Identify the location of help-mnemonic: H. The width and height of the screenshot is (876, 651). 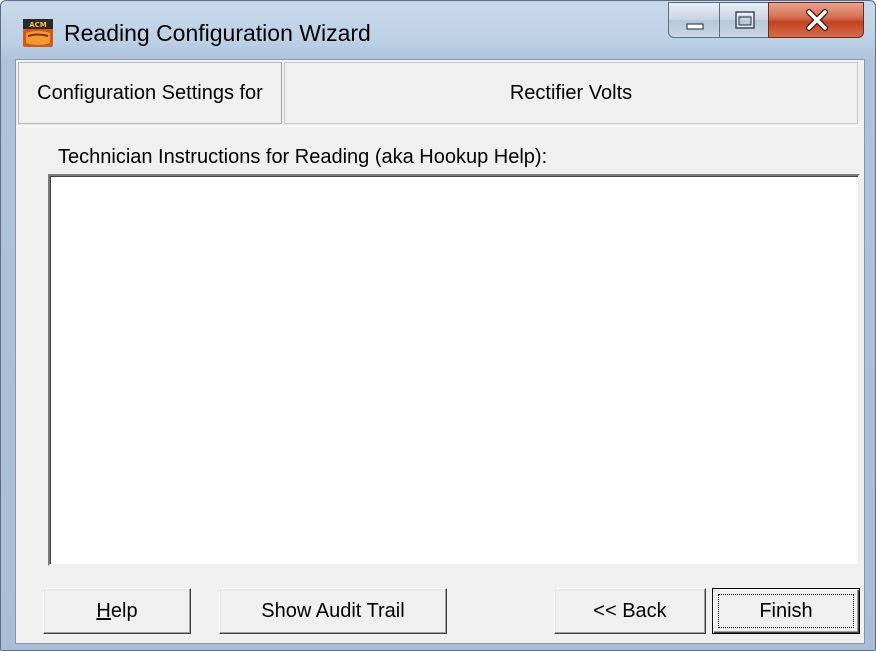
(103, 610).